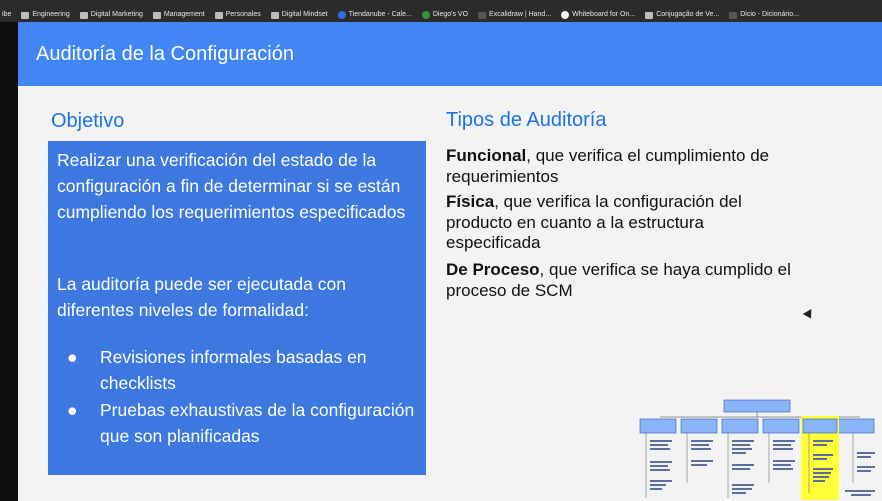 Image resolution: width=882 pixels, height=501 pixels. Describe the element at coordinates (9, 261) in the screenshot. I see `left-margin` at that location.